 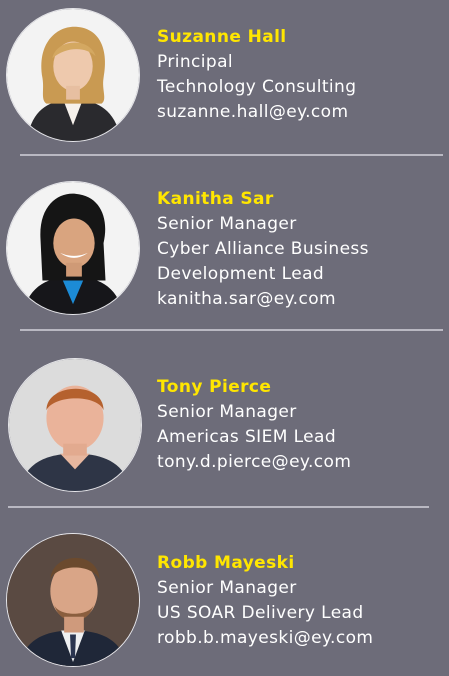 I want to click on contact-role: Cyber Alliance Business, so click(x=263, y=249).